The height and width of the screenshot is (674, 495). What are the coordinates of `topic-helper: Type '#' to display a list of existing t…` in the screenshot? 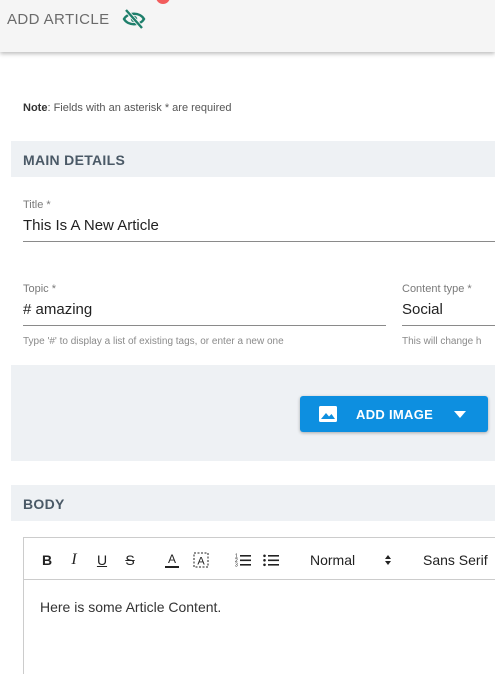 It's located at (153, 341).